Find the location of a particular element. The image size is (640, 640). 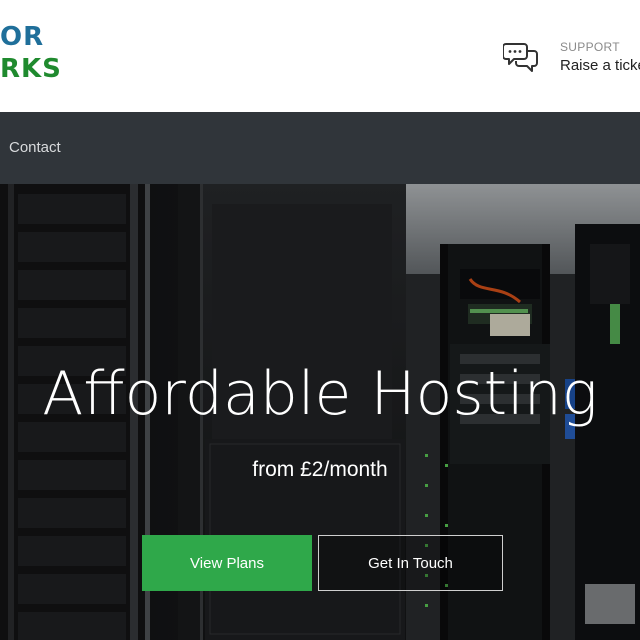

logo-text-bottom: RKS is located at coordinates (31, 69).